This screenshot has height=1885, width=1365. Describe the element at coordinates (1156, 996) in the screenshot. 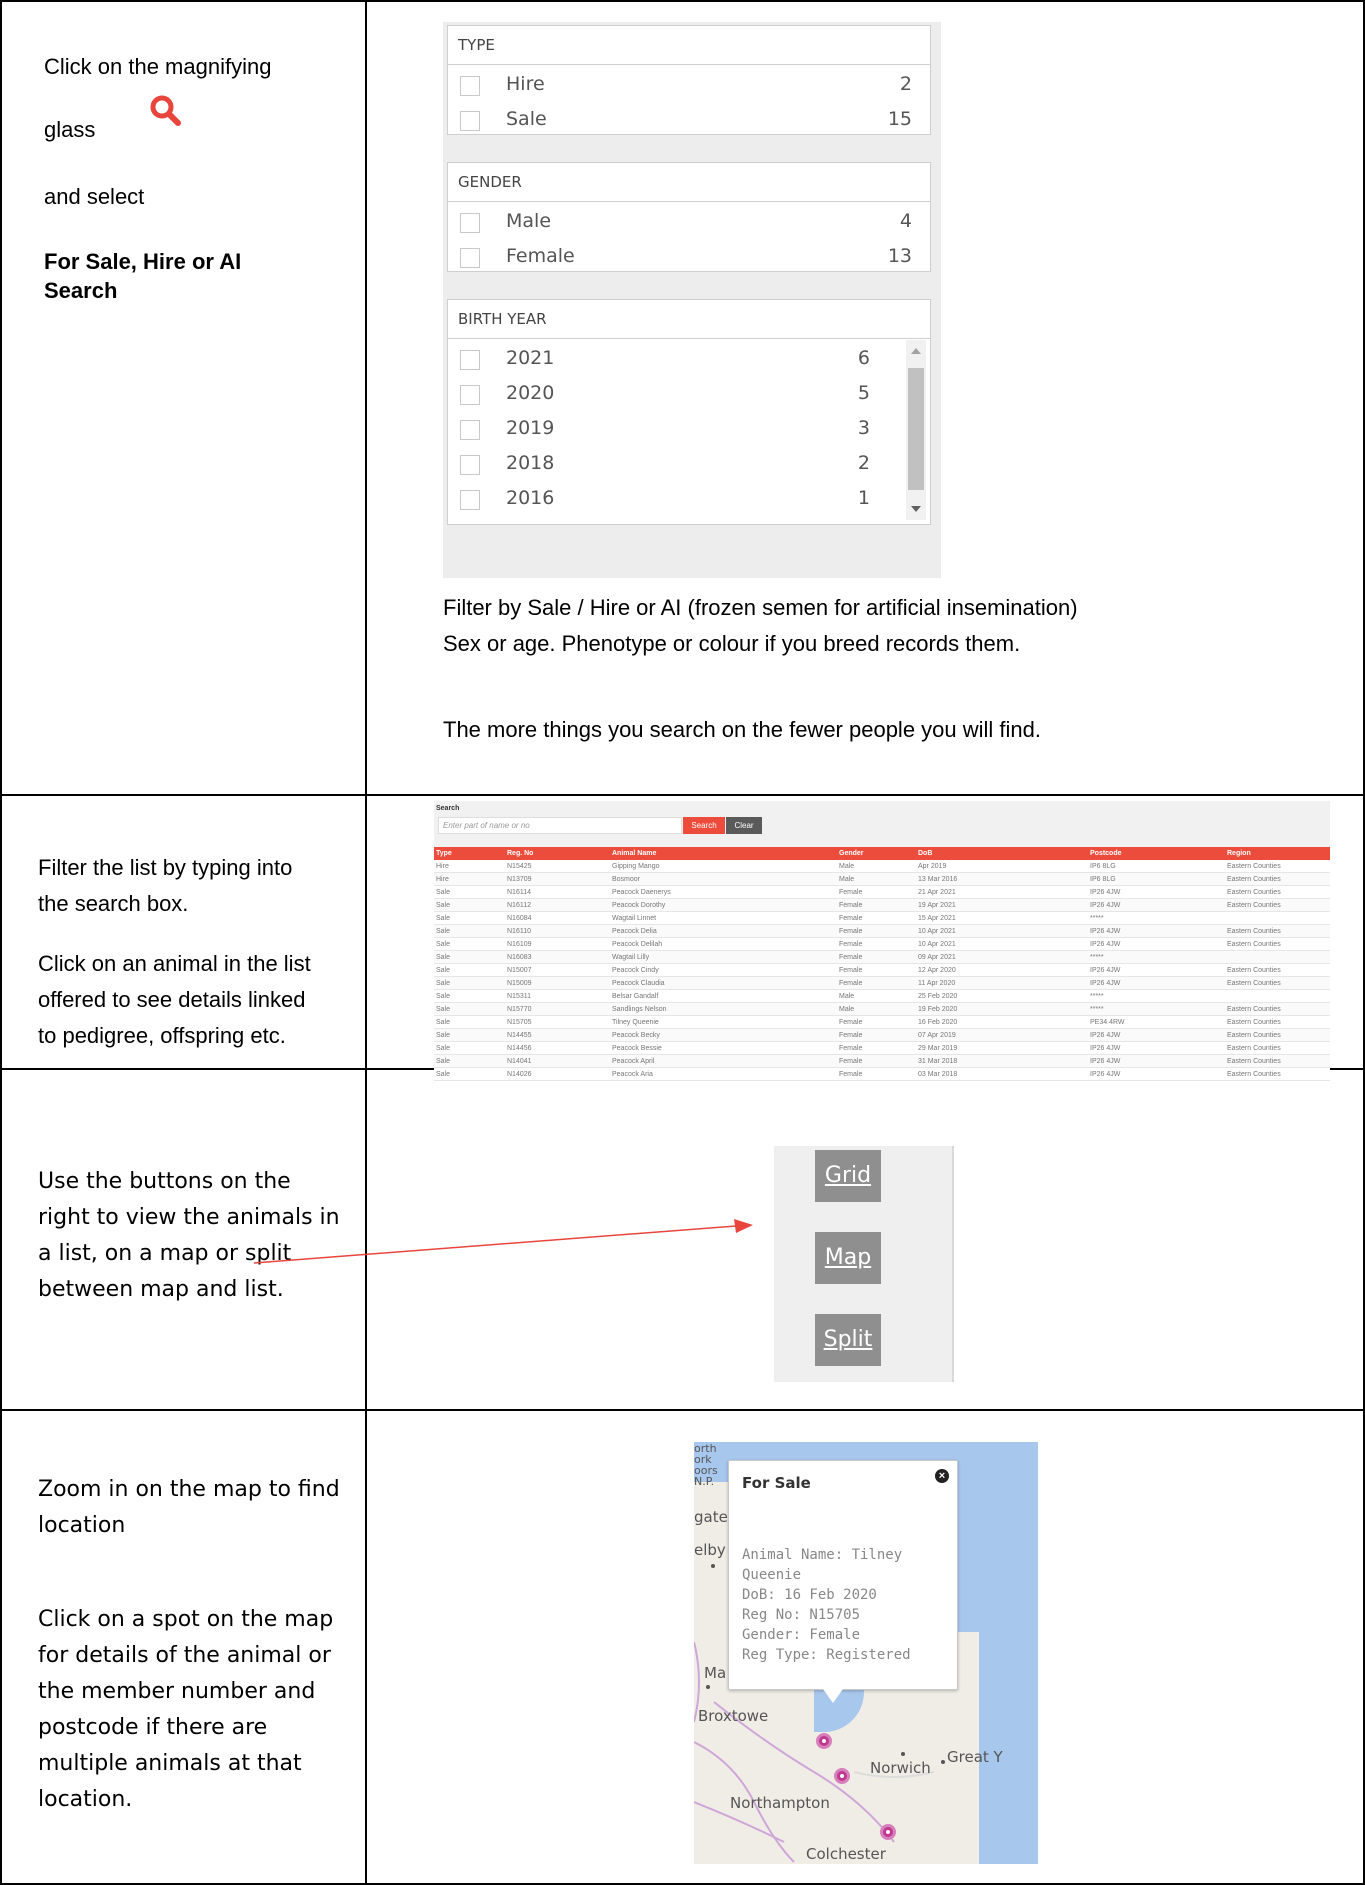

I see `table-cell: *****` at that location.